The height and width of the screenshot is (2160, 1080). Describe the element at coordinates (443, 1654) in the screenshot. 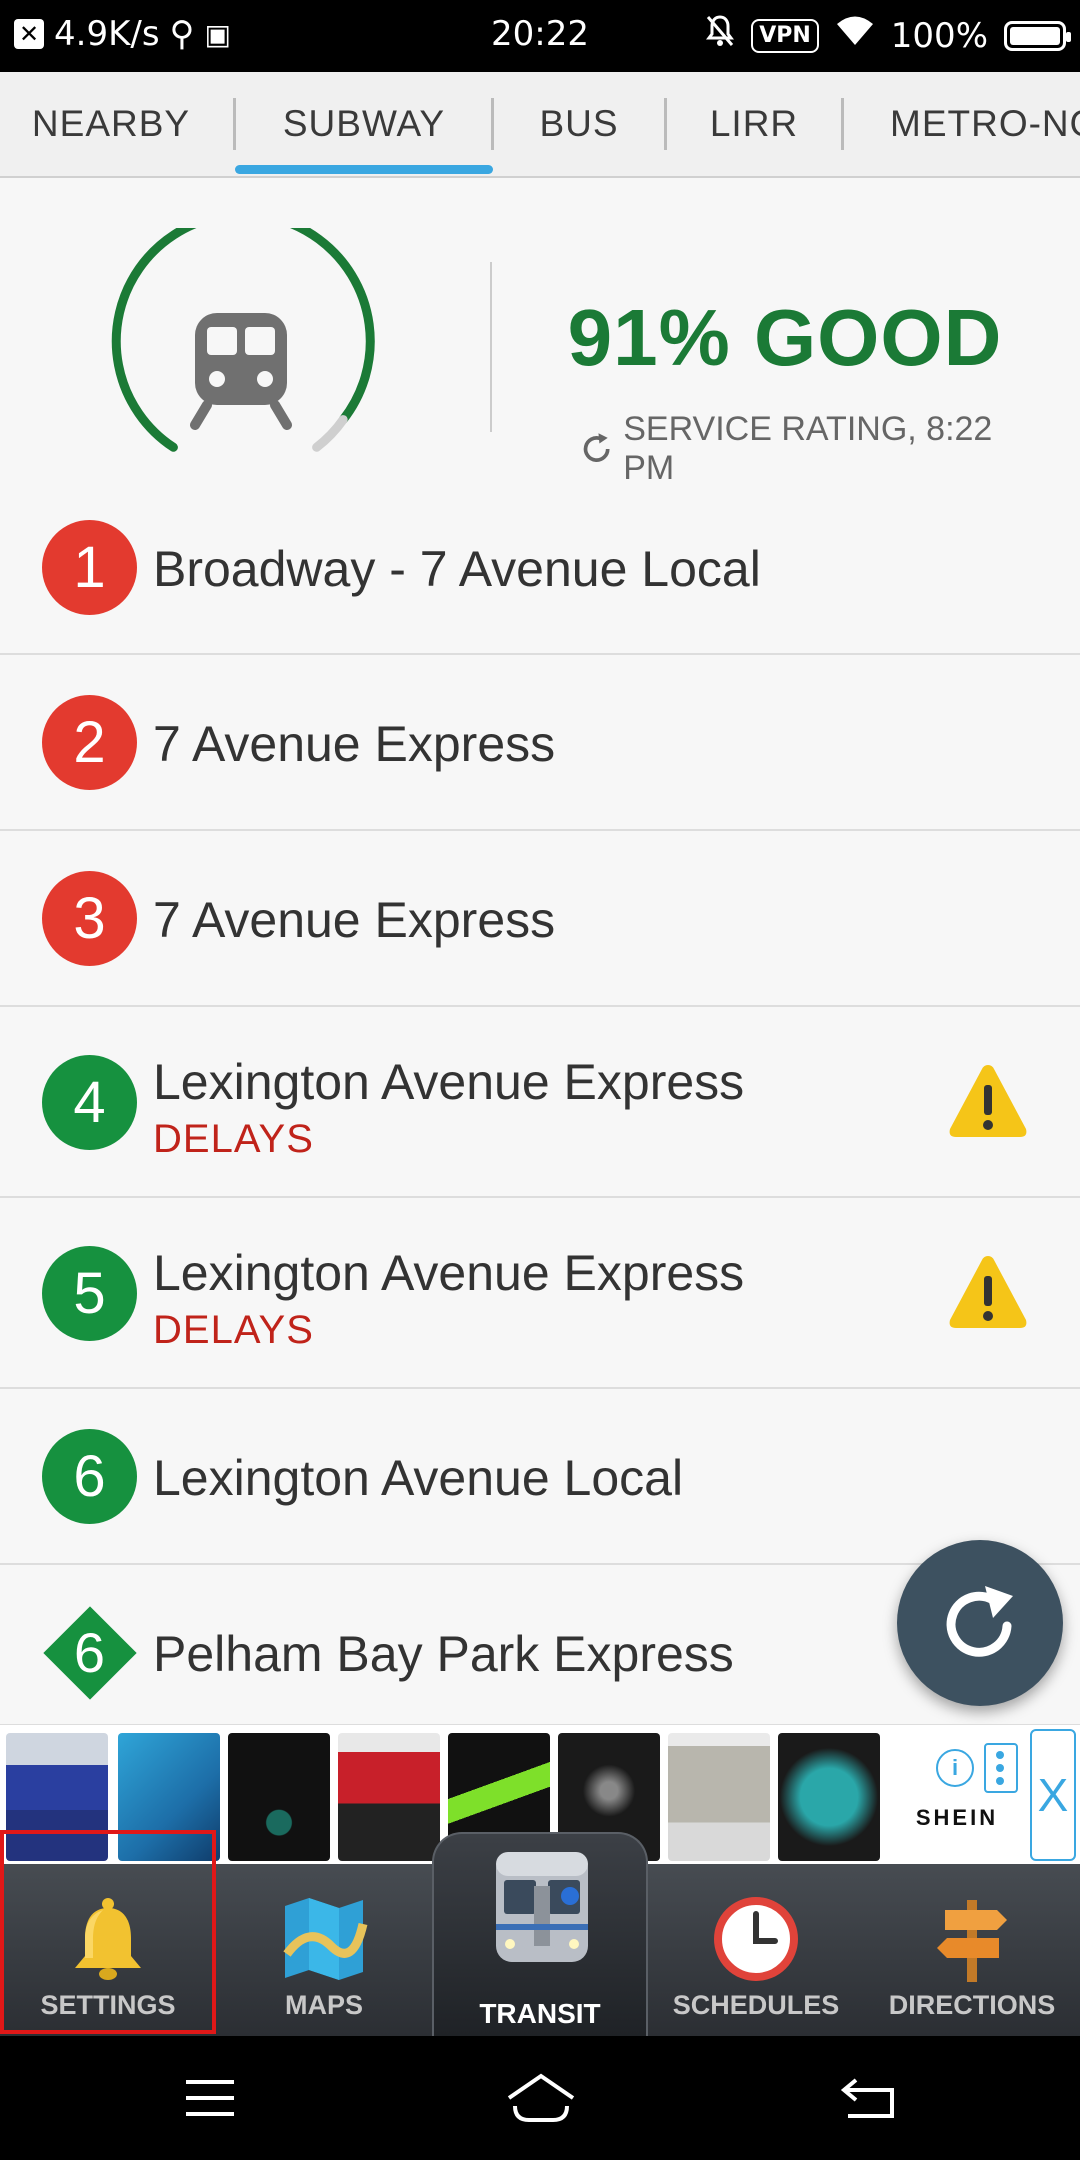

I see `route-name: Pelham Bay Park Express` at that location.